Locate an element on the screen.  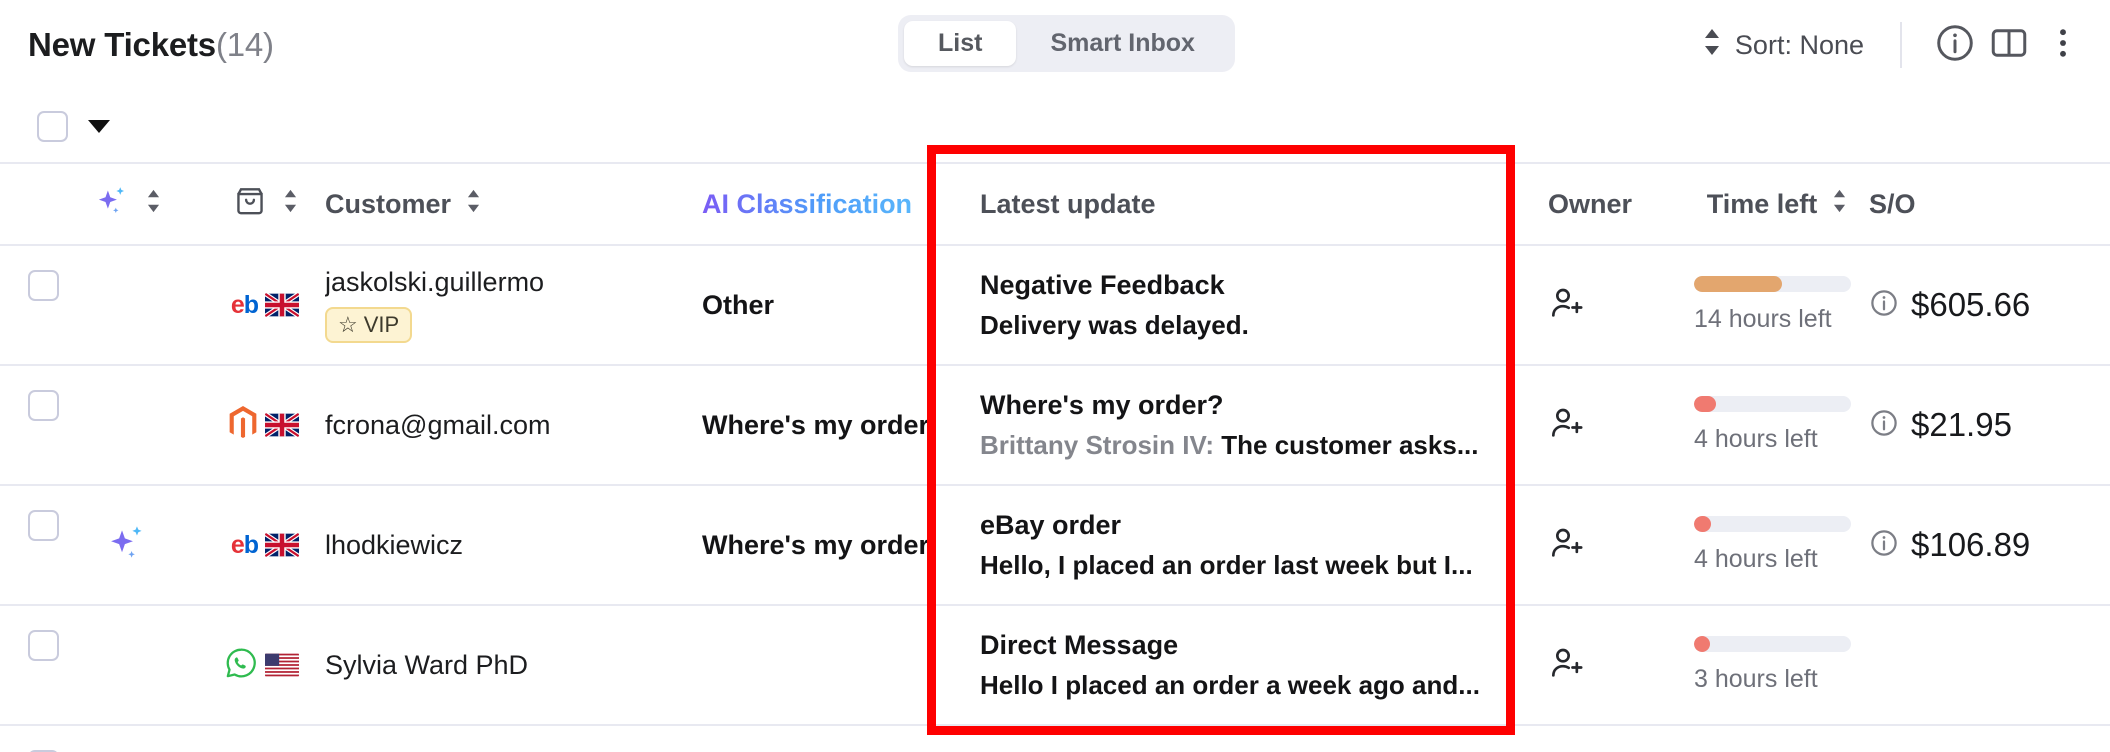
flag-us-icon is located at coordinates (282, 665).